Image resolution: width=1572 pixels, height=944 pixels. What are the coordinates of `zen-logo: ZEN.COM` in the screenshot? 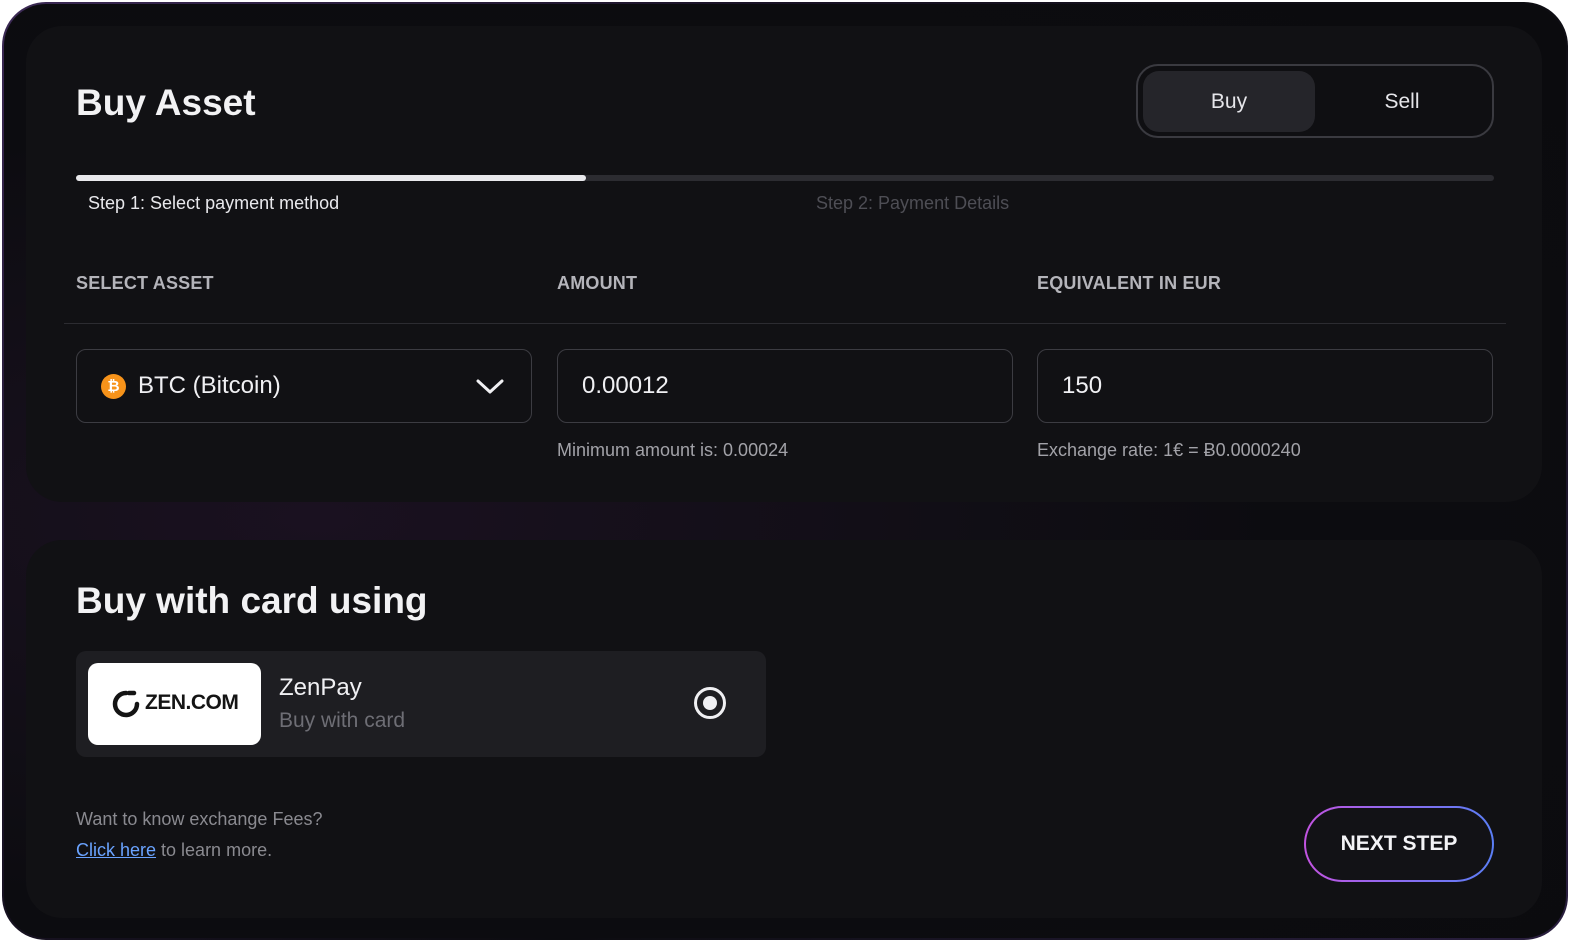 It's located at (174, 704).